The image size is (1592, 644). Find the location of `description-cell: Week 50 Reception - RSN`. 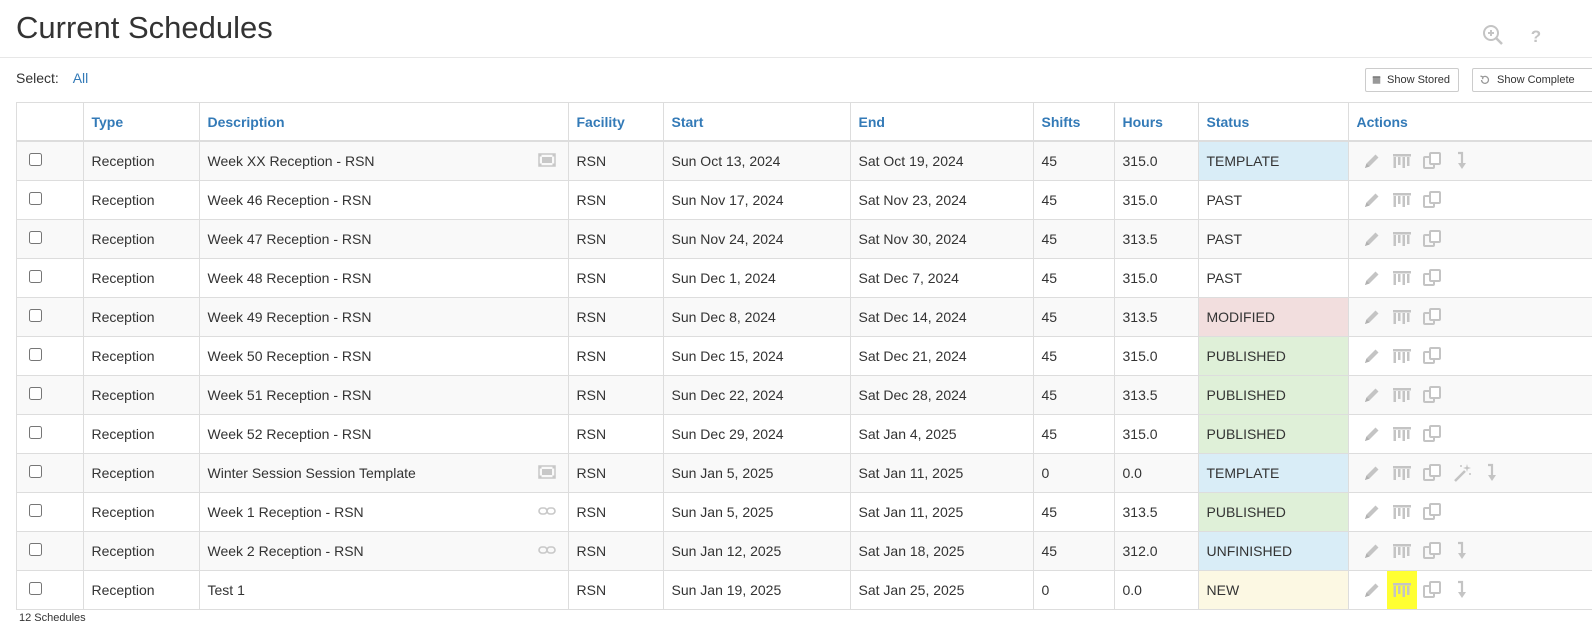

description-cell: Week 50 Reception - RSN is located at coordinates (384, 356).